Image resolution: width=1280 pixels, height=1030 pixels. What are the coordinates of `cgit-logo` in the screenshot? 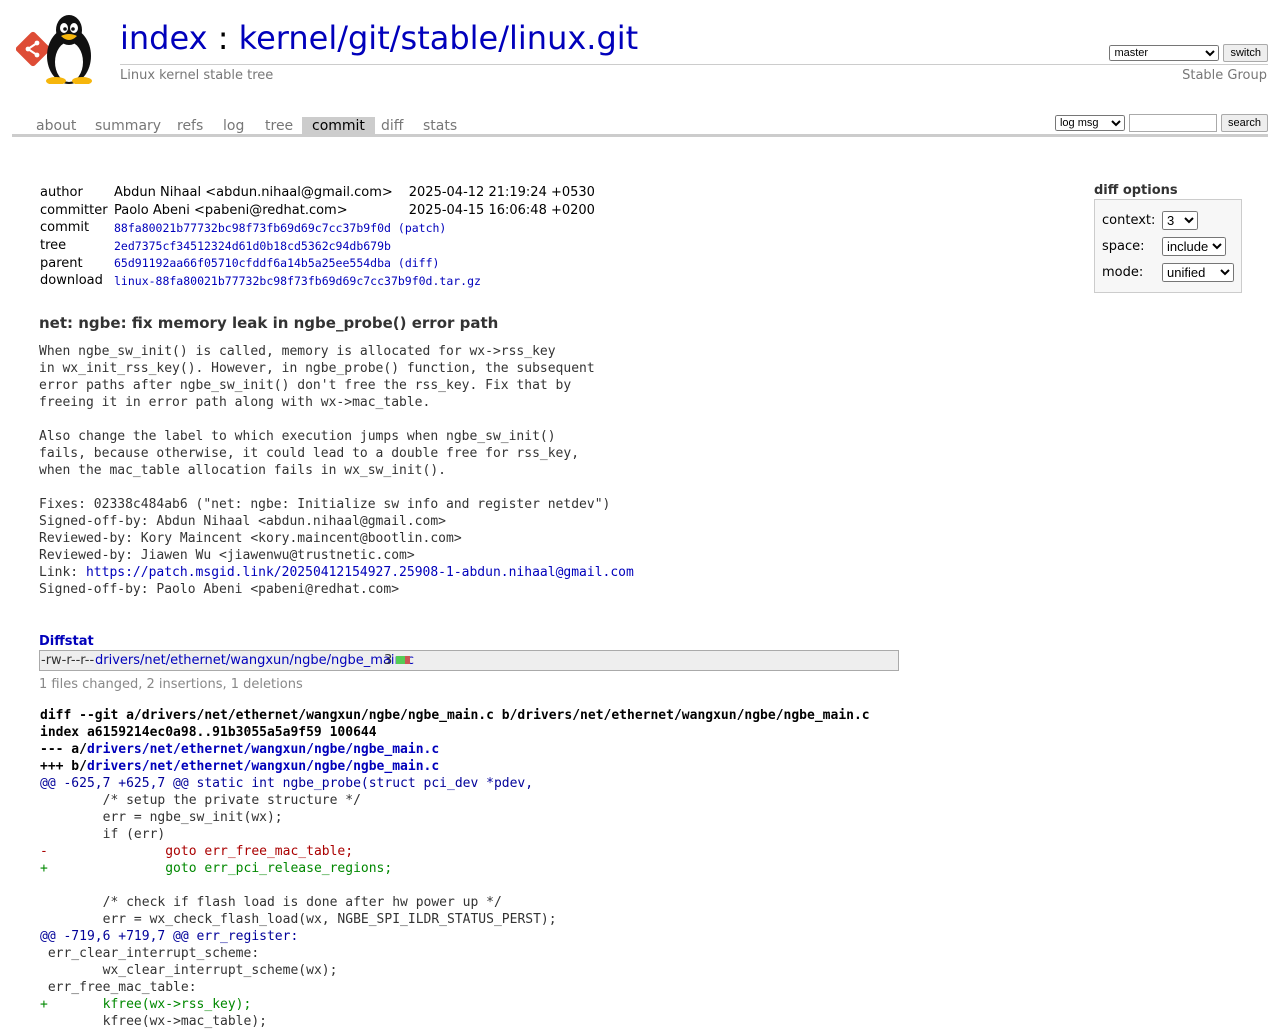 It's located at (63, 48).